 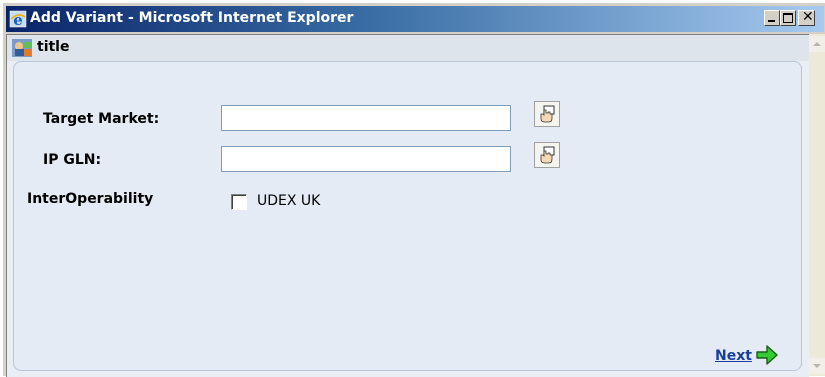 I want to click on scroll-up-button, so click(x=817, y=44).